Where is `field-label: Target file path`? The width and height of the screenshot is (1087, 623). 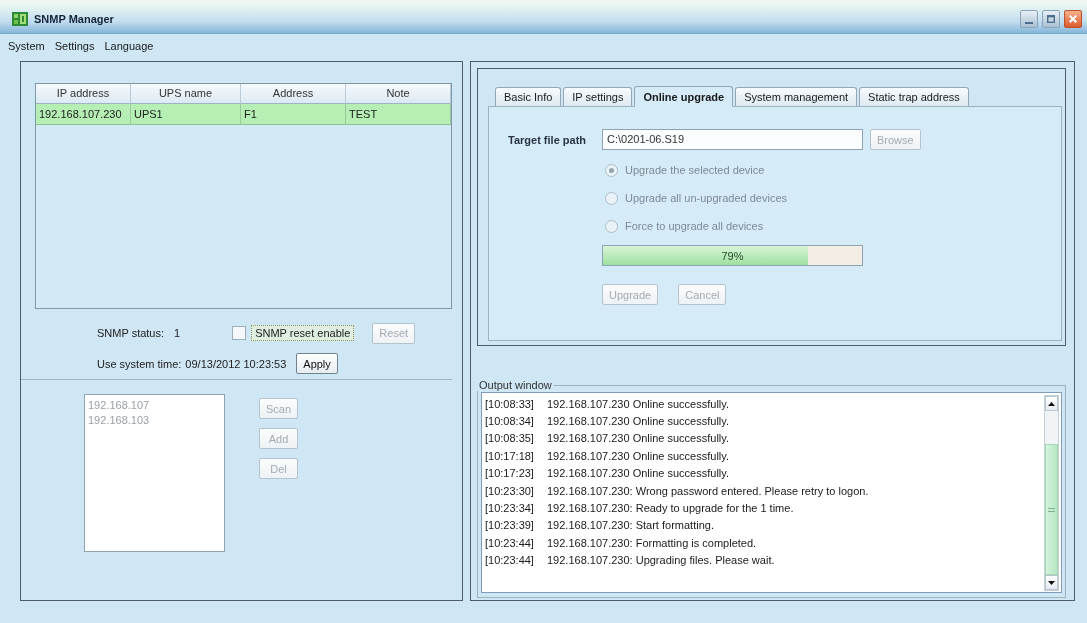
field-label: Target file path is located at coordinates (548, 139).